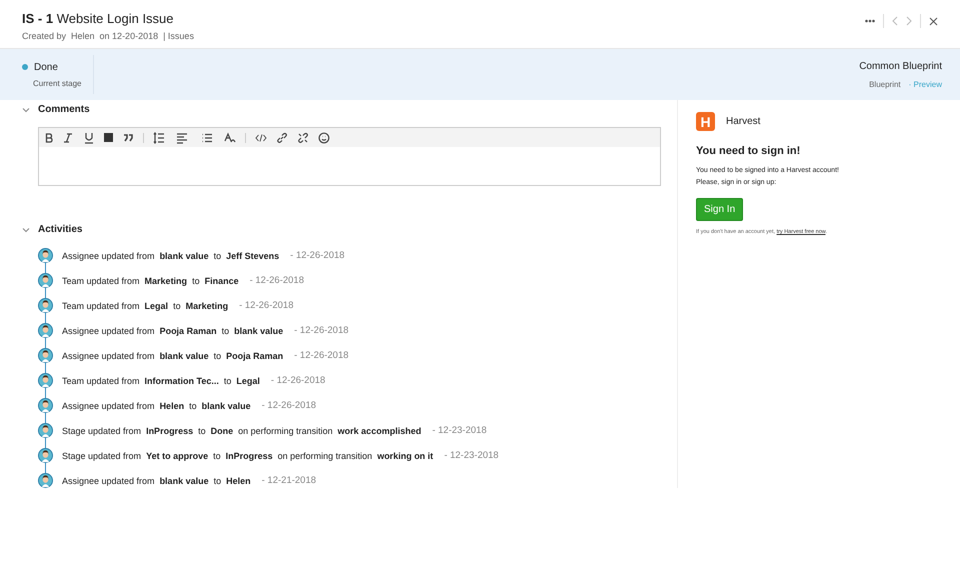  What do you see at coordinates (242, 431) in the screenshot?
I see `activity-text: Stage updated from InProgress to Done on performing transition work accomplished` at bounding box center [242, 431].